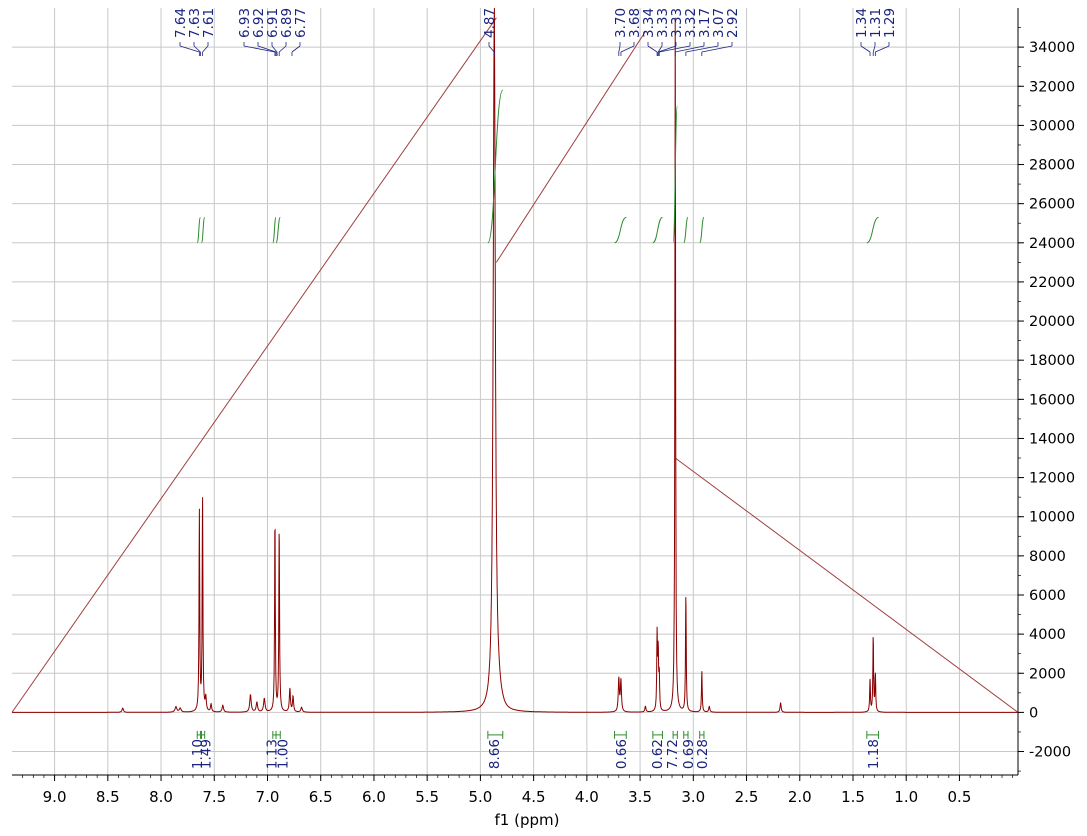 Image resolution: width=1087 pixels, height=836 pixels. What do you see at coordinates (703, 754) in the screenshot?
I see `integral-value-label: 0.28` at bounding box center [703, 754].